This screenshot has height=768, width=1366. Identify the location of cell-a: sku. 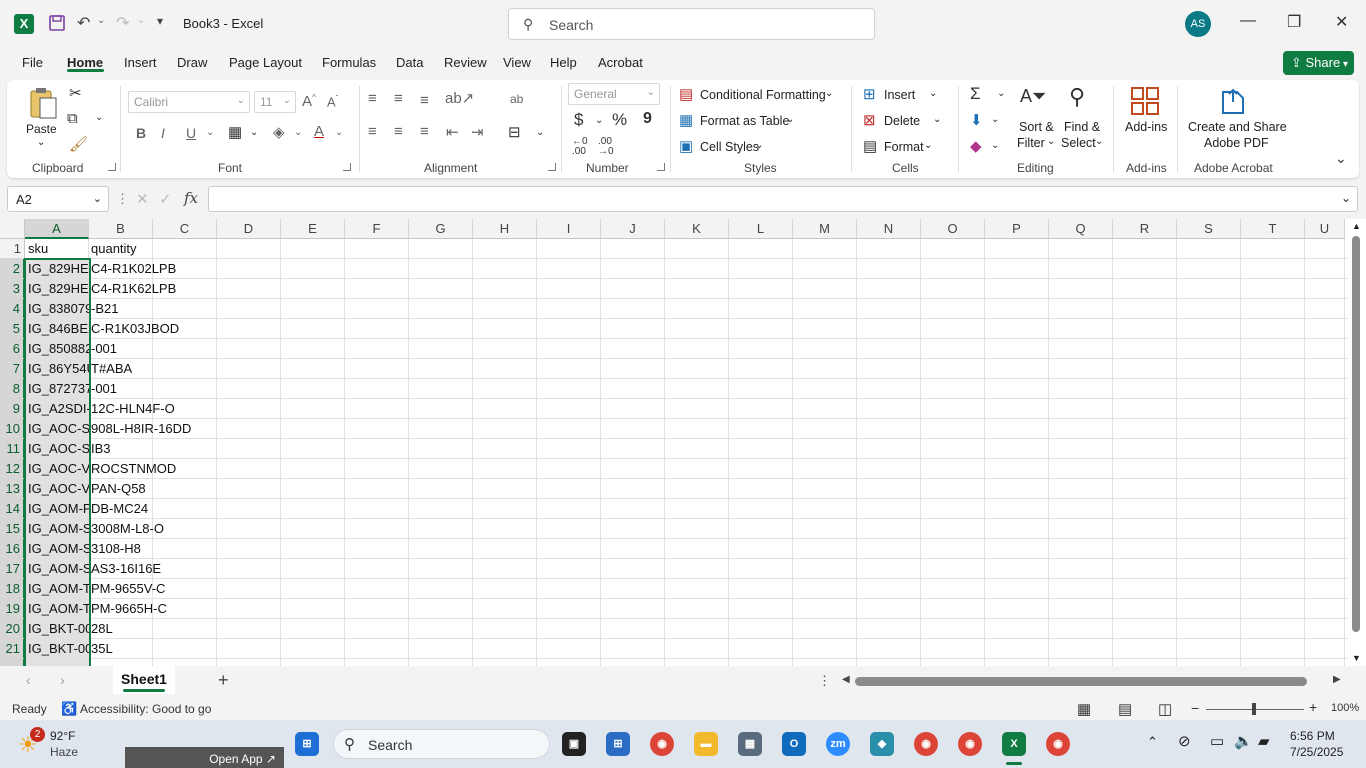
(59, 249).